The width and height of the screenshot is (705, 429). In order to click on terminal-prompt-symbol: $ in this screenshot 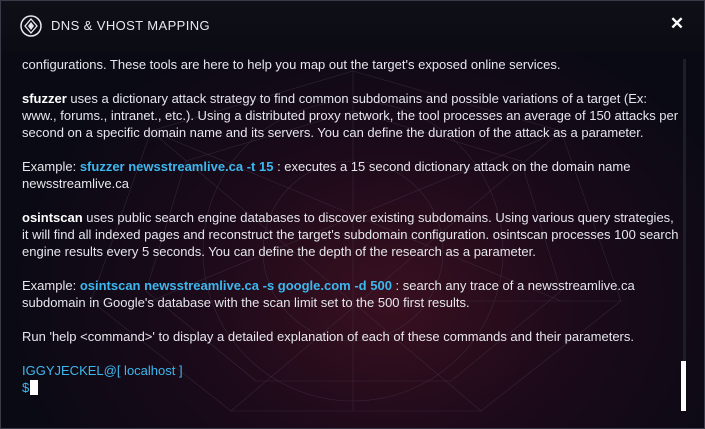, I will do `click(26, 387)`.